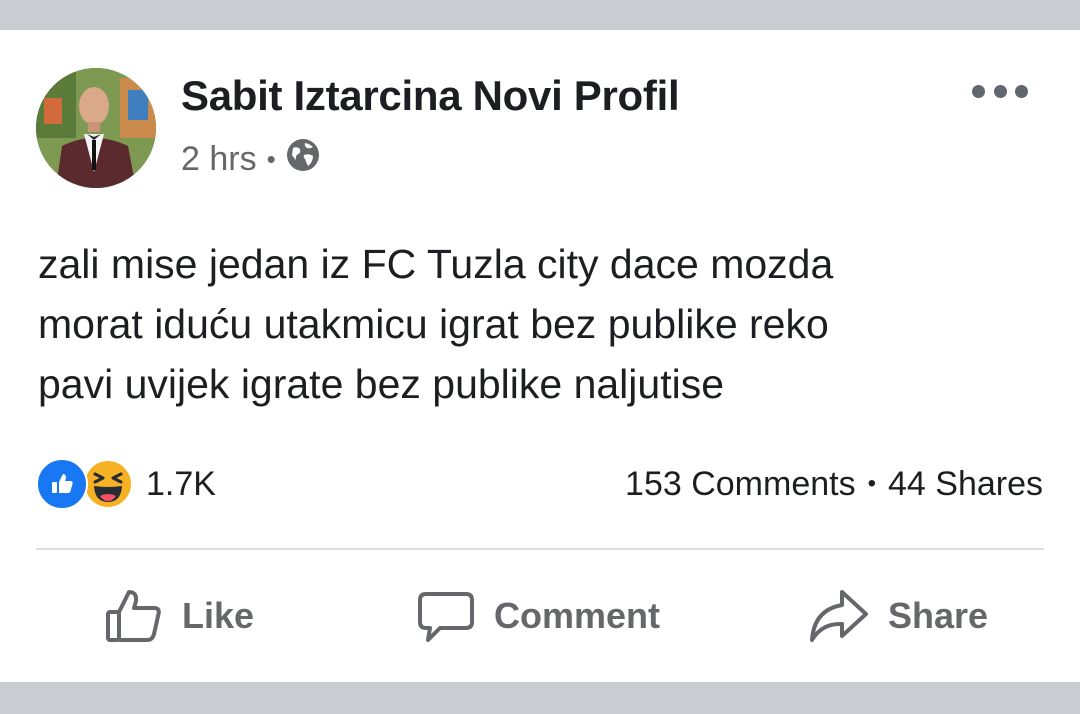 The width and height of the screenshot is (1080, 714). Describe the element at coordinates (62, 484) in the screenshot. I see `like-reaction-icon` at that location.